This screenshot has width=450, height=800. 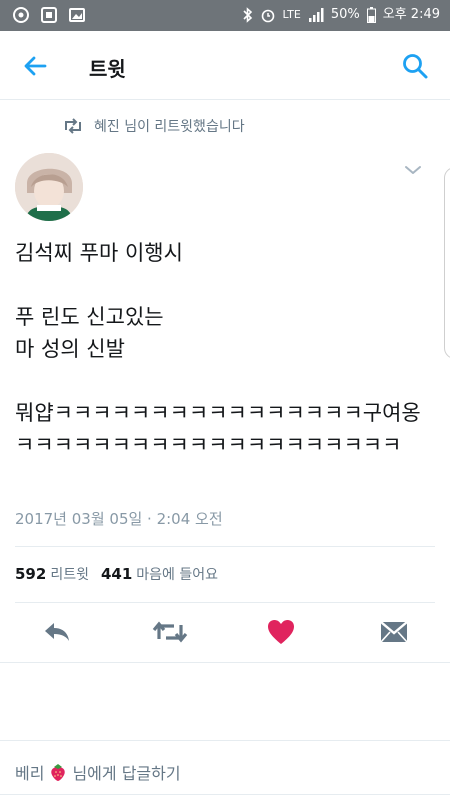 What do you see at coordinates (371, 15) in the screenshot?
I see `battery-icon` at bounding box center [371, 15].